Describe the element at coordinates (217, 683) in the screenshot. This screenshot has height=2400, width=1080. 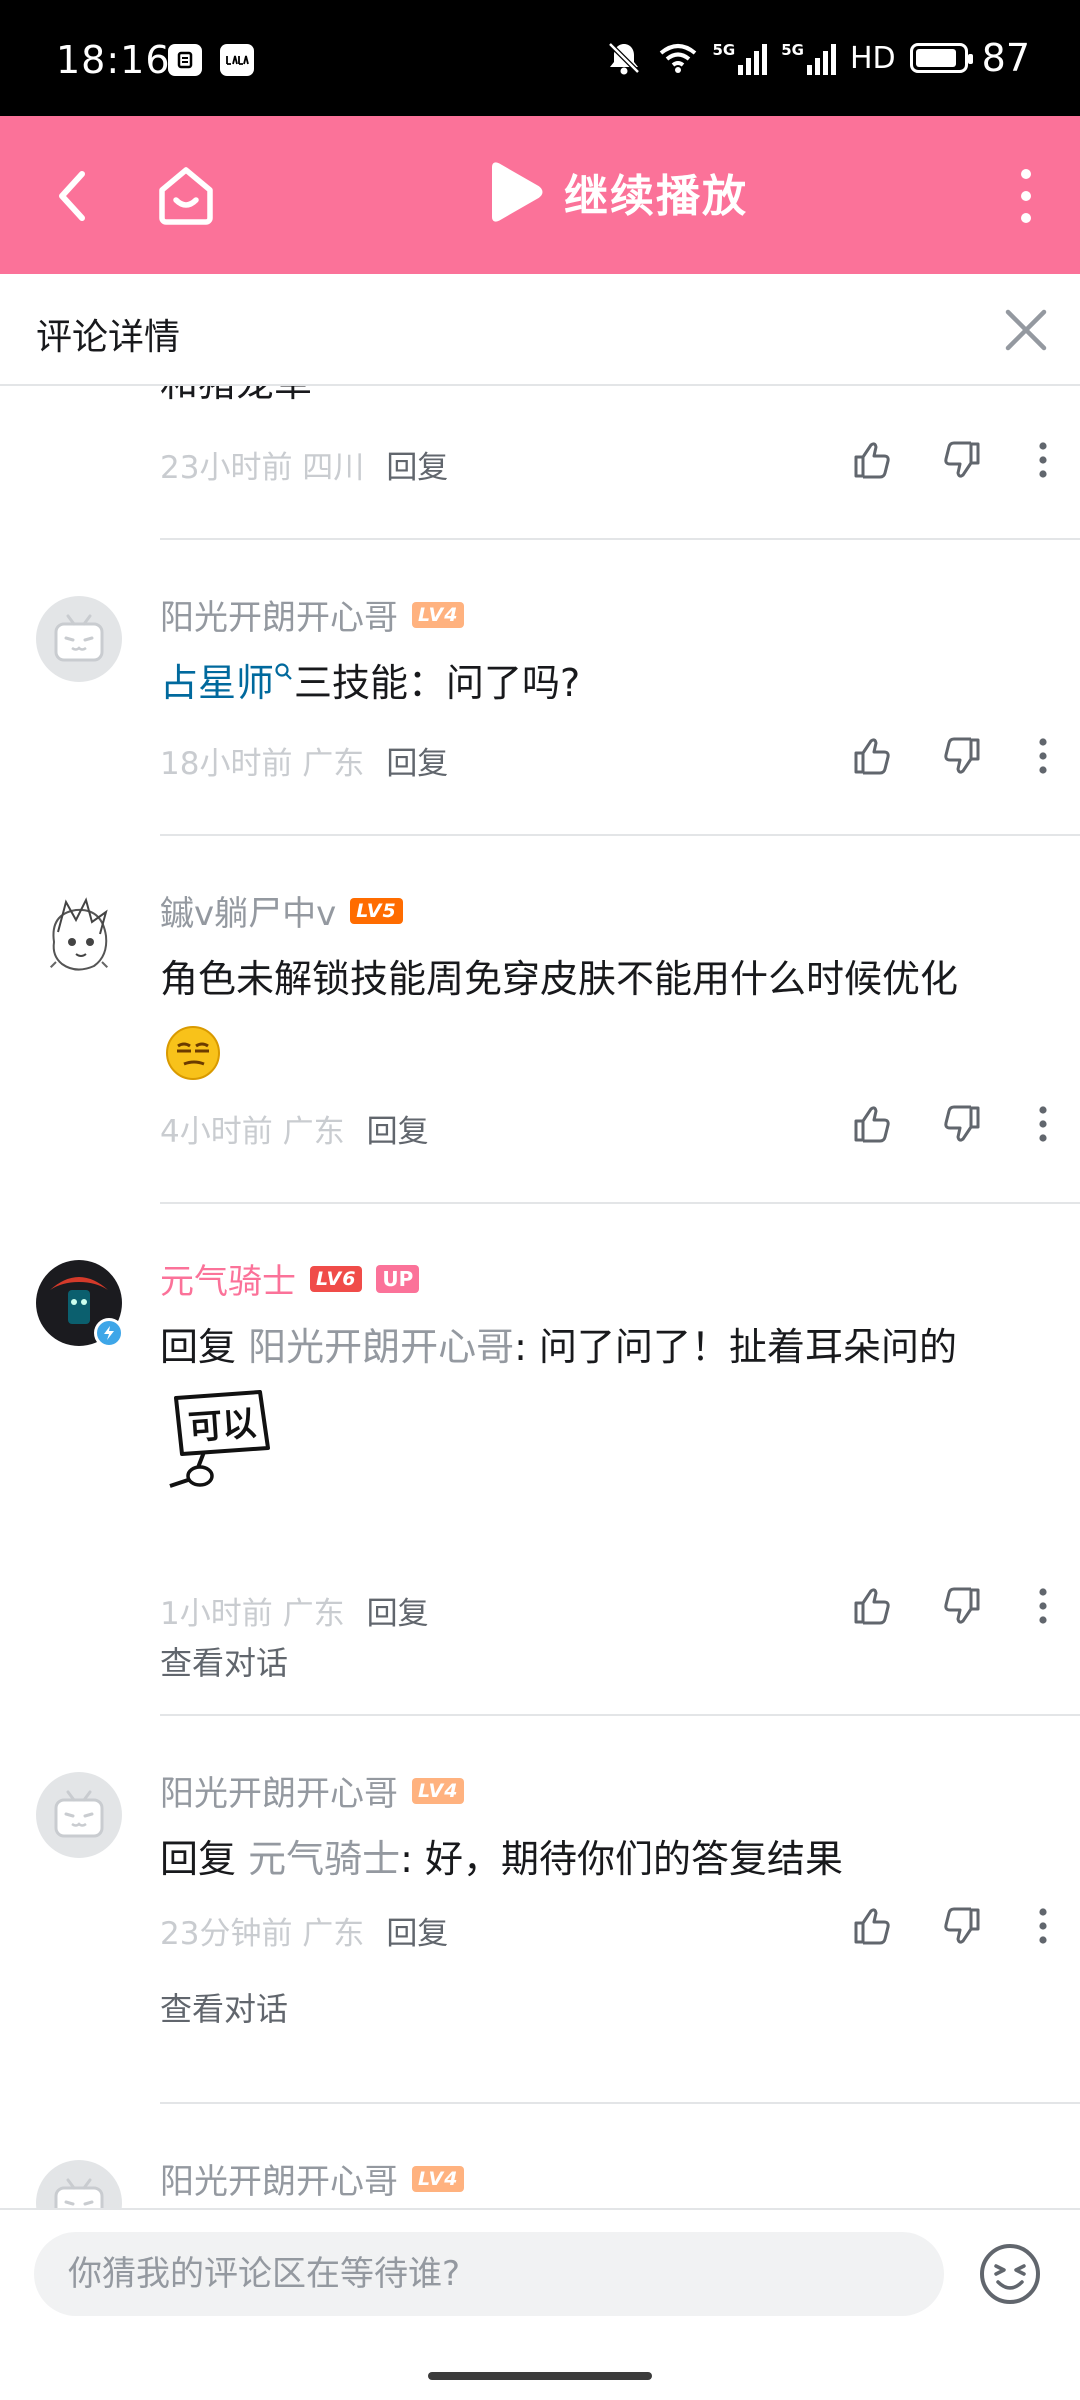
I see `search-link: 占星师` at that location.